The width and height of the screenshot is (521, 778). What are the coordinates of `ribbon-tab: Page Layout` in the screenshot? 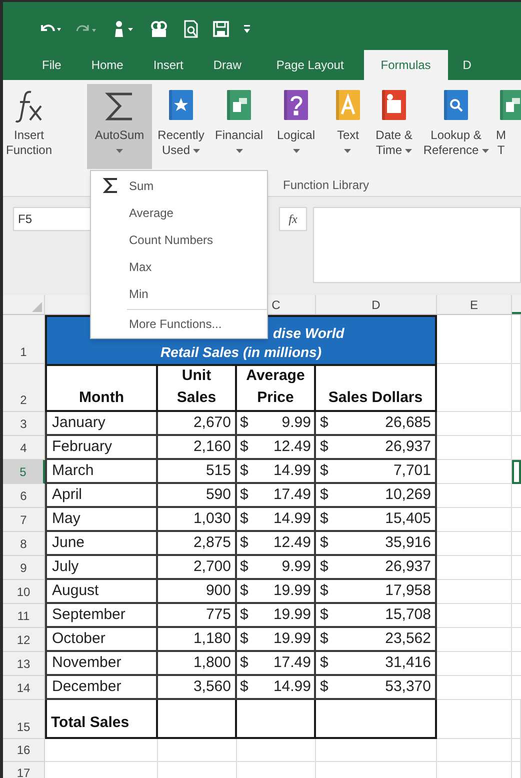 It's located at (310, 65).